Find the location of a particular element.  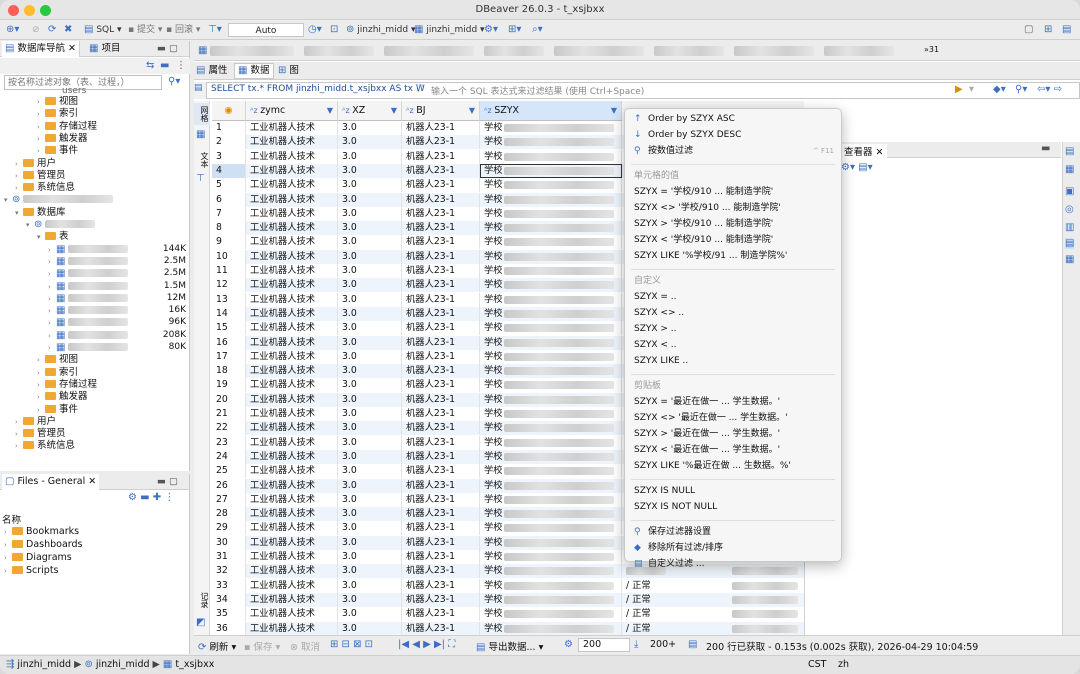

locale-indicator: zh is located at coordinates (843, 664).